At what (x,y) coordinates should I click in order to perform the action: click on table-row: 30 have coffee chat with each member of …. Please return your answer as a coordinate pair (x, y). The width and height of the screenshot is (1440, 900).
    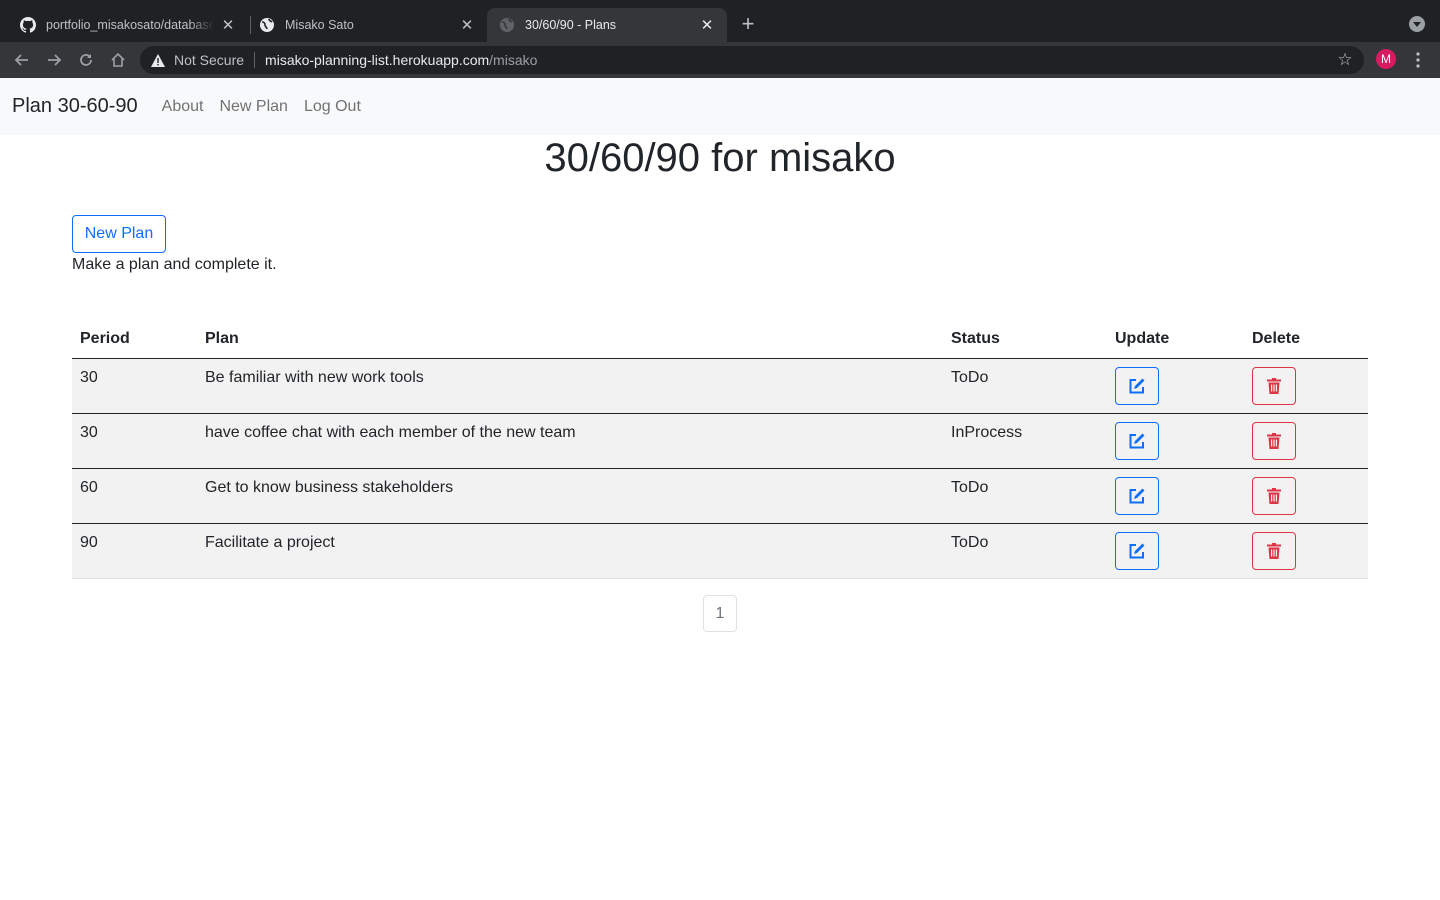
    Looking at the image, I should click on (720, 441).